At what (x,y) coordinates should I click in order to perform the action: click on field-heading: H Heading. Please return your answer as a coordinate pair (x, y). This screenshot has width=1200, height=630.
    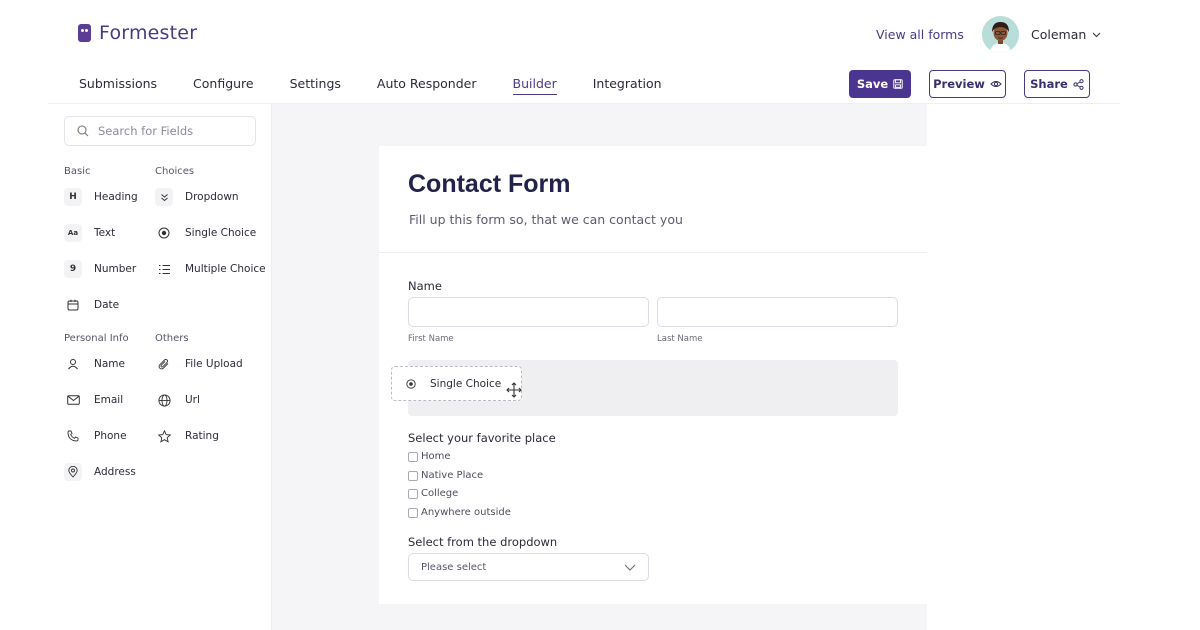
    Looking at the image, I should click on (101, 197).